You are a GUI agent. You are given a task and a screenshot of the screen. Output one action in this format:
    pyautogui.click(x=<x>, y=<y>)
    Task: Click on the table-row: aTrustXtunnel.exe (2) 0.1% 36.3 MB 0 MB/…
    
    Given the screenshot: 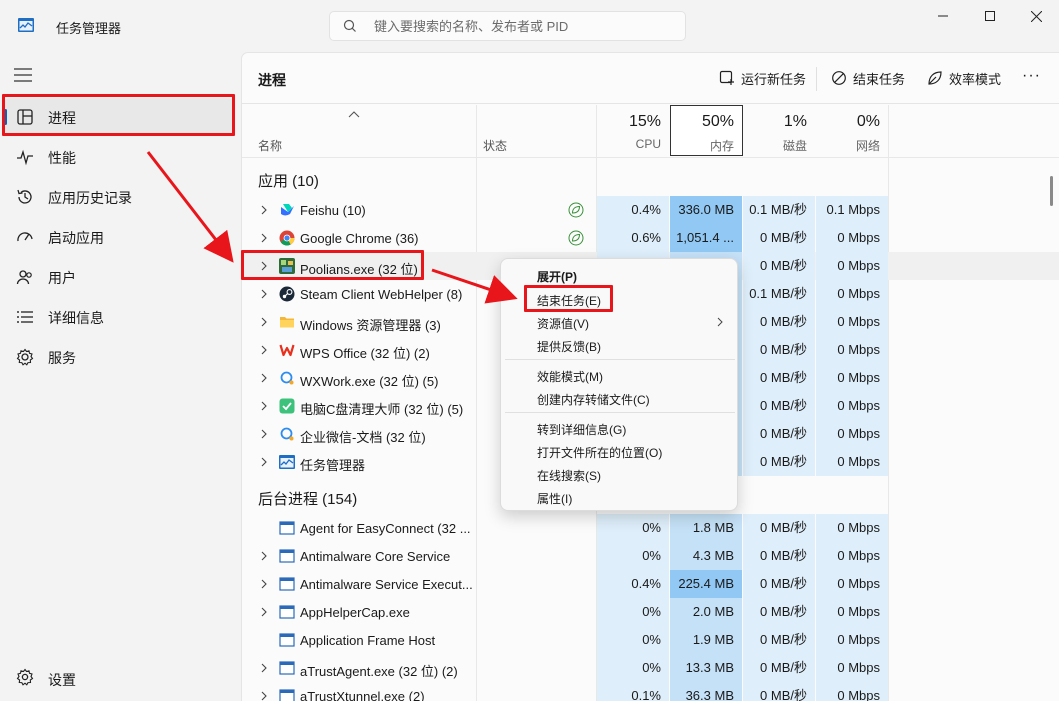 What is the action you would take?
    pyautogui.click(x=650, y=691)
    